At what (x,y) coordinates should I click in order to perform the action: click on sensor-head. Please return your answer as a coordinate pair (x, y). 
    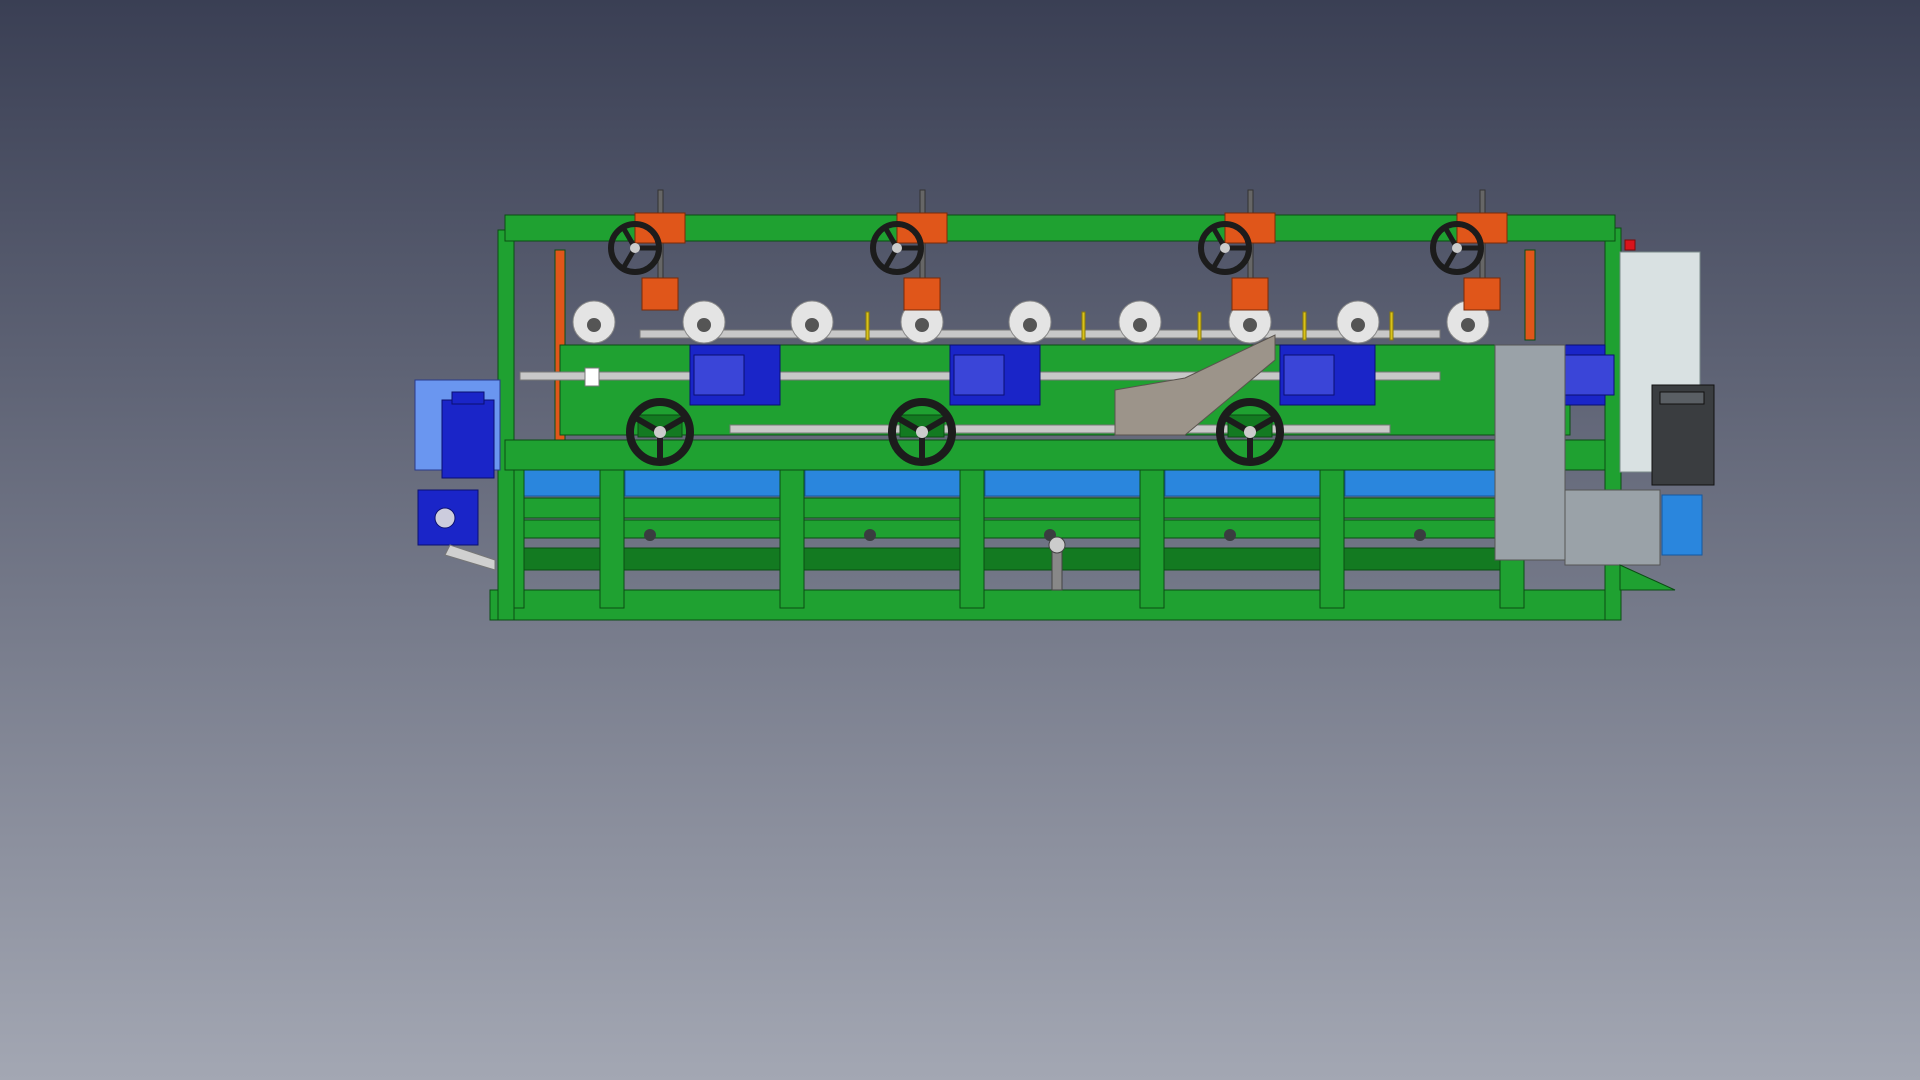
    Looking at the image, I should click on (1057, 545).